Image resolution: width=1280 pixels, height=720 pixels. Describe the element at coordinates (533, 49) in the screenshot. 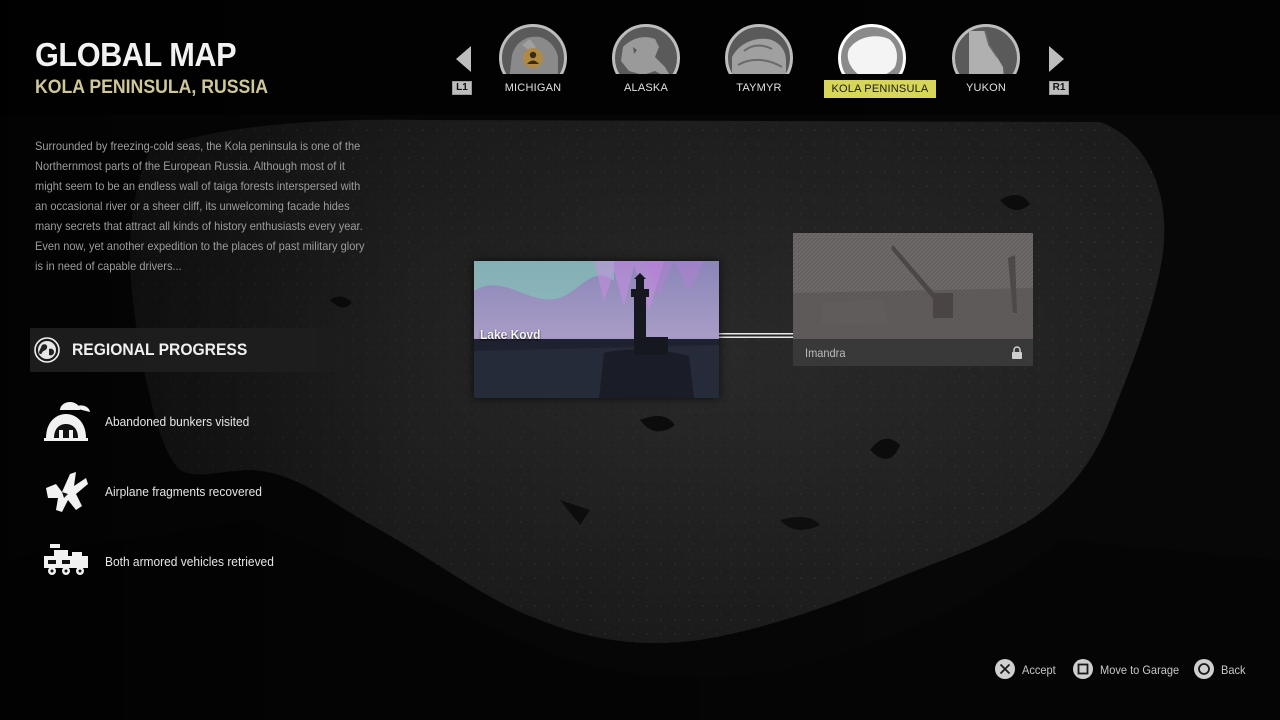

I see `michigan-map-icon` at that location.